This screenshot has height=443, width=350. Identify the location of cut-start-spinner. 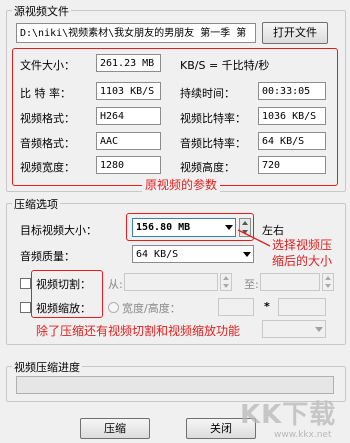
(226, 282).